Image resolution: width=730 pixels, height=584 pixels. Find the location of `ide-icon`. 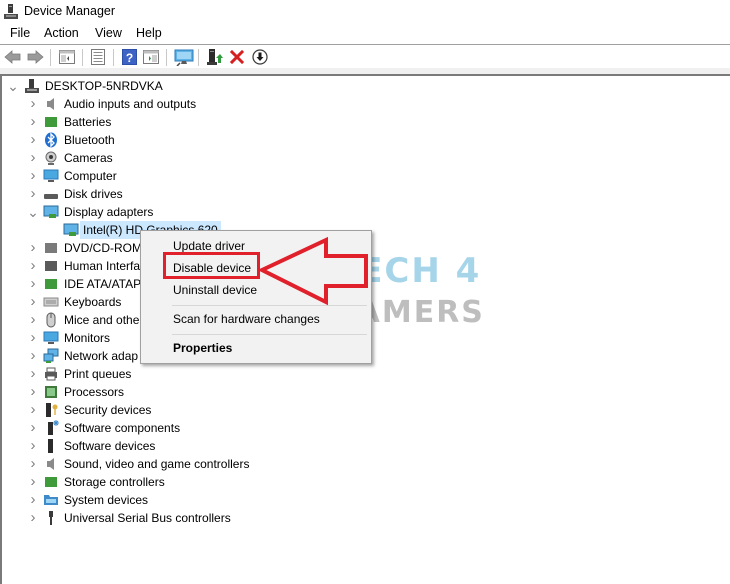

ide-icon is located at coordinates (51, 284).